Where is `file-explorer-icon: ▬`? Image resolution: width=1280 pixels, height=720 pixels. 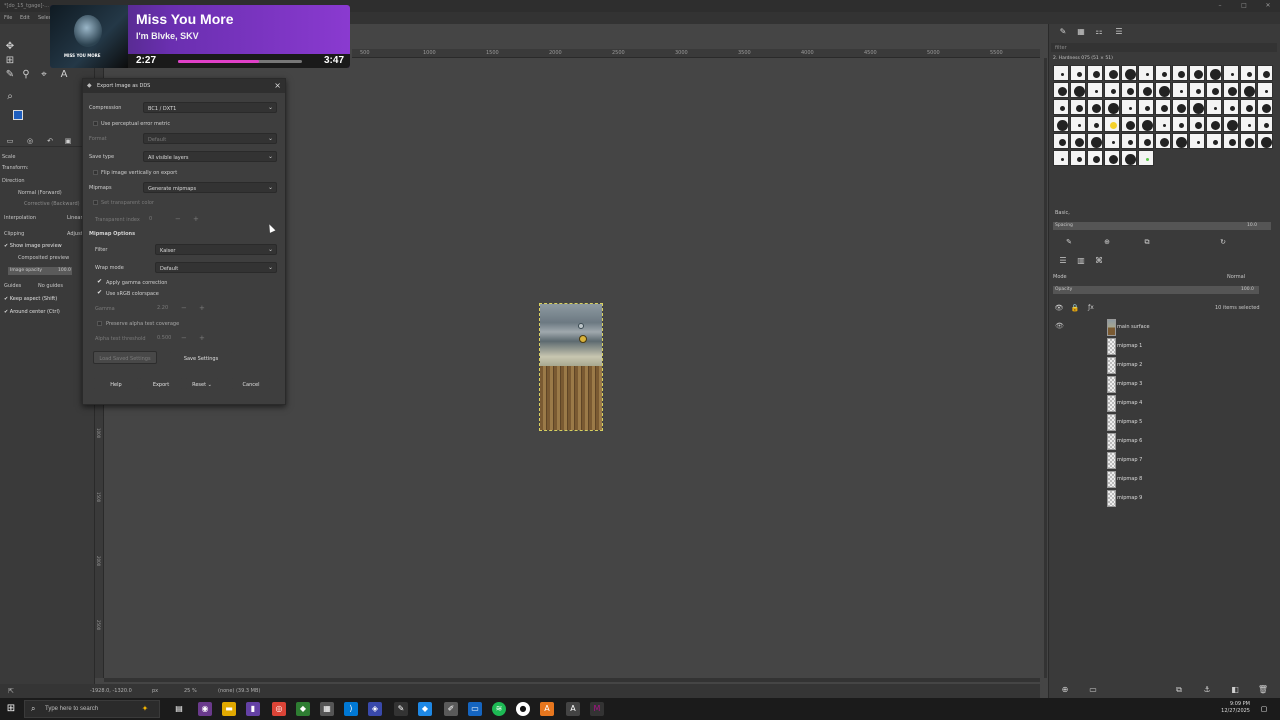
file-explorer-icon: ▬ is located at coordinates (229, 709).